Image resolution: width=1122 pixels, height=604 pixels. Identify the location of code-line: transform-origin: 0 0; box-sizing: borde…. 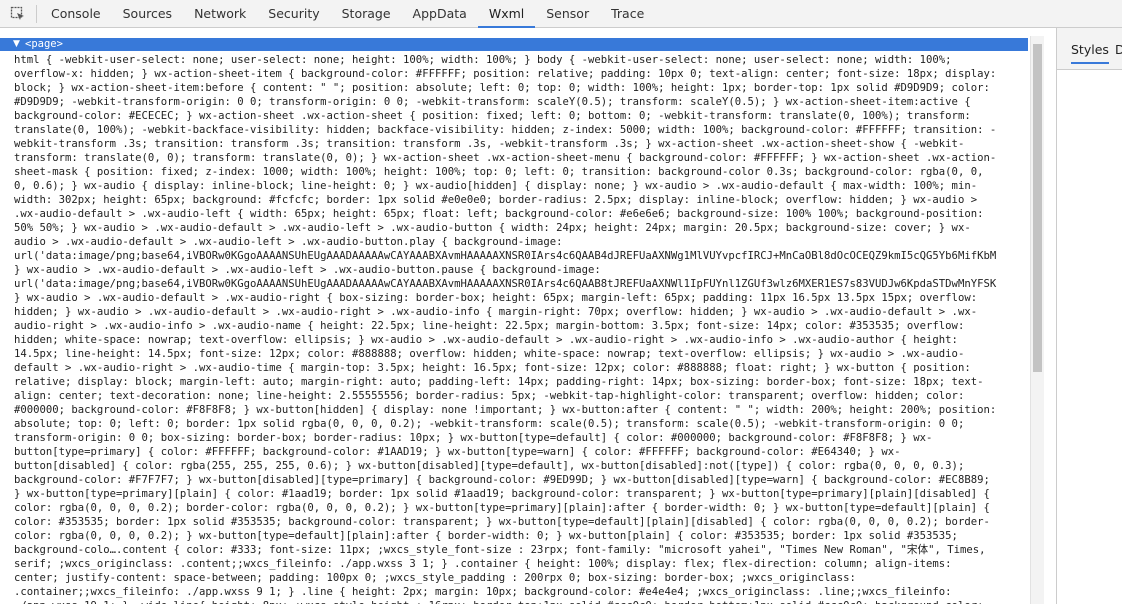
(473, 438).